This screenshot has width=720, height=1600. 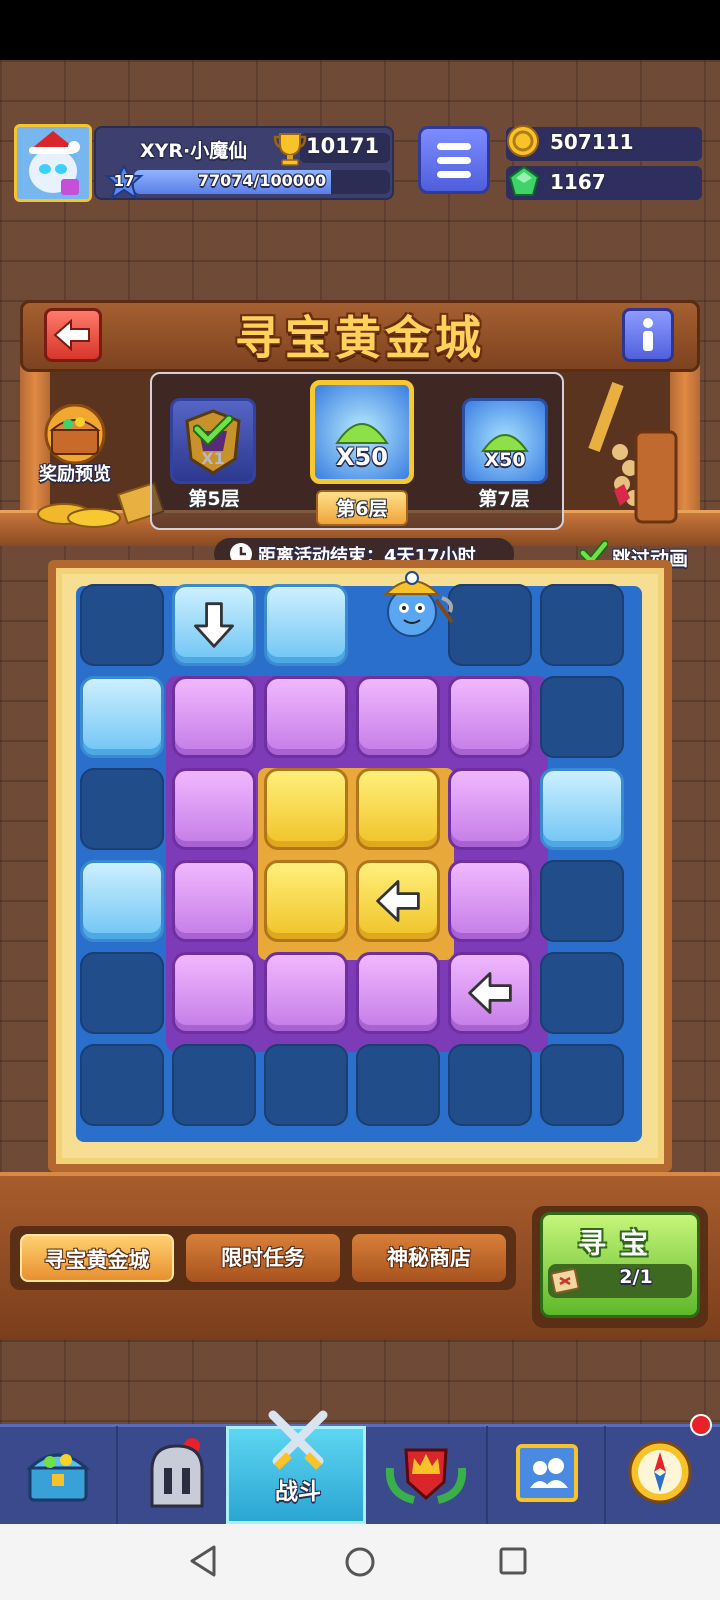 I want to click on back-triangle-icon, so click(x=203, y=1561).